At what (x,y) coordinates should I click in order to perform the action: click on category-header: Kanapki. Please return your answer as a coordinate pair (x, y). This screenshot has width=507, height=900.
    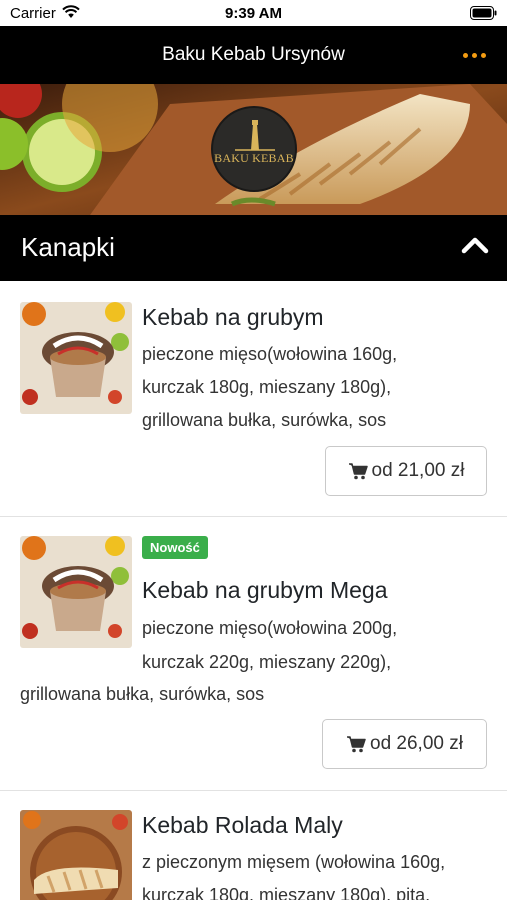
    Looking at the image, I should click on (253, 248).